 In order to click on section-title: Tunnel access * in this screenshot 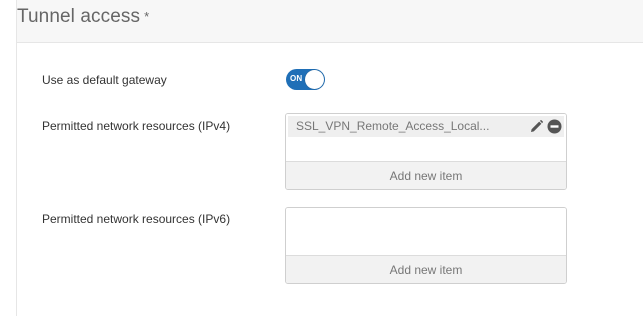, I will do `click(83, 17)`.